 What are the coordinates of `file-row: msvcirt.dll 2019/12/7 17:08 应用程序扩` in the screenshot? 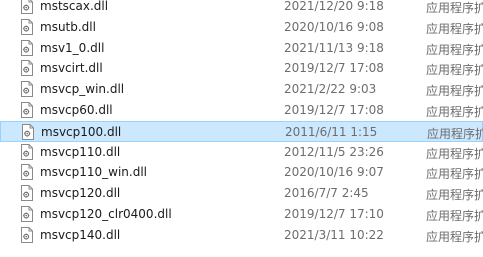 It's located at (241, 68).